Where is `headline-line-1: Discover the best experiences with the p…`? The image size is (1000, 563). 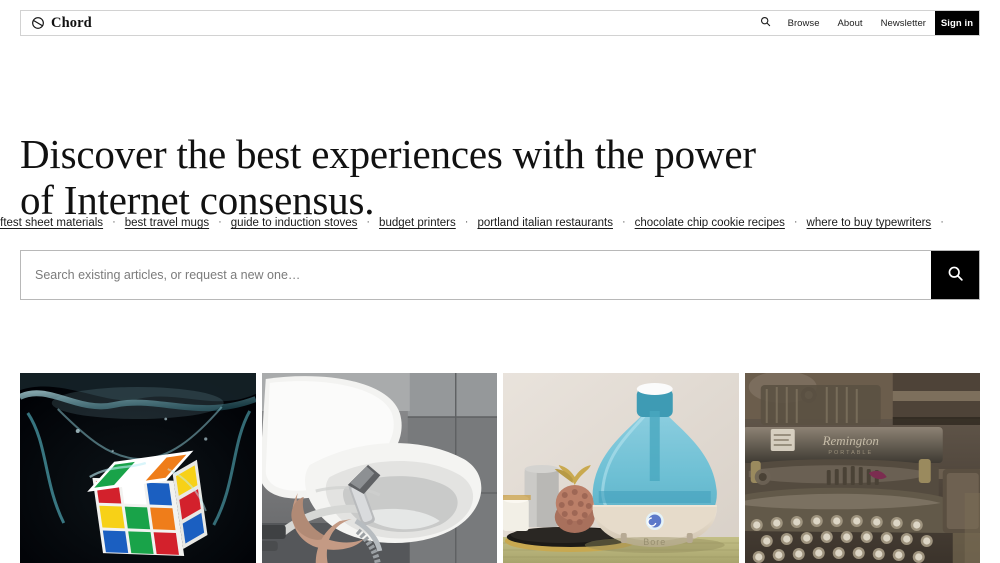 headline-line-1: Discover the best experiences with the p… is located at coordinates (388, 154).